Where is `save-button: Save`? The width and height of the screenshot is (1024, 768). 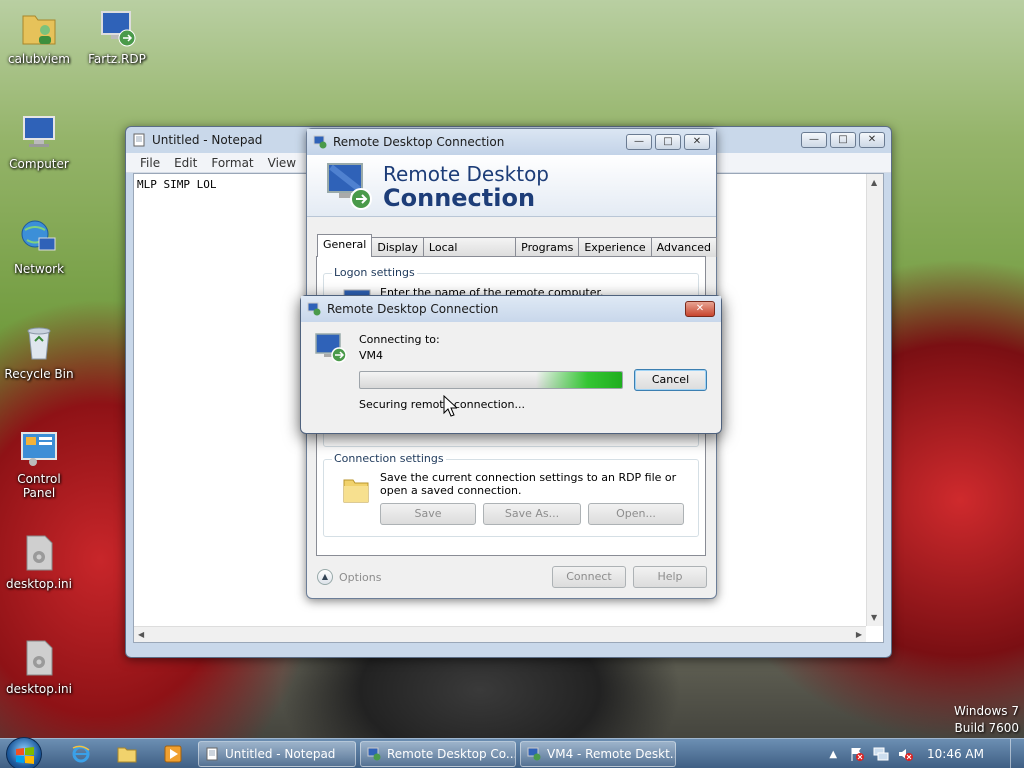 save-button: Save is located at coordinates (428, 514).